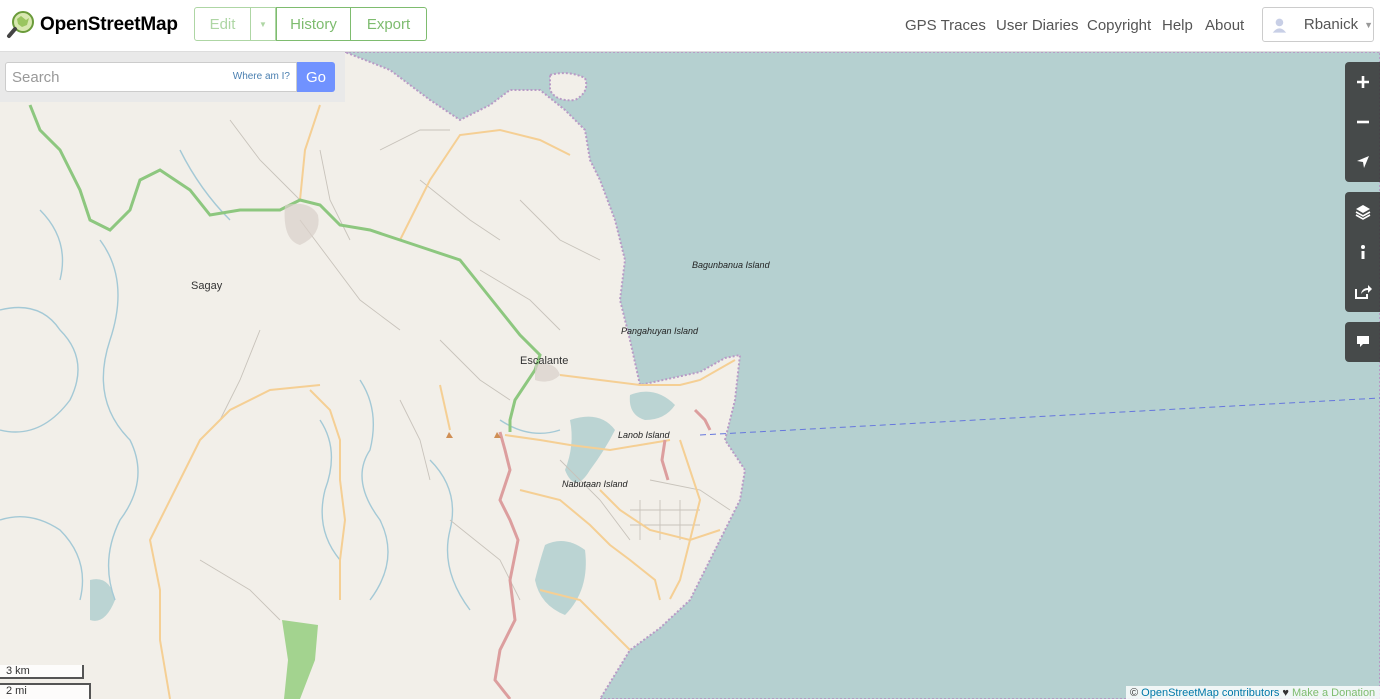 This screenshot has height=700, width=1380. I want to click on zoom-out-icon, so click(1362, 122).